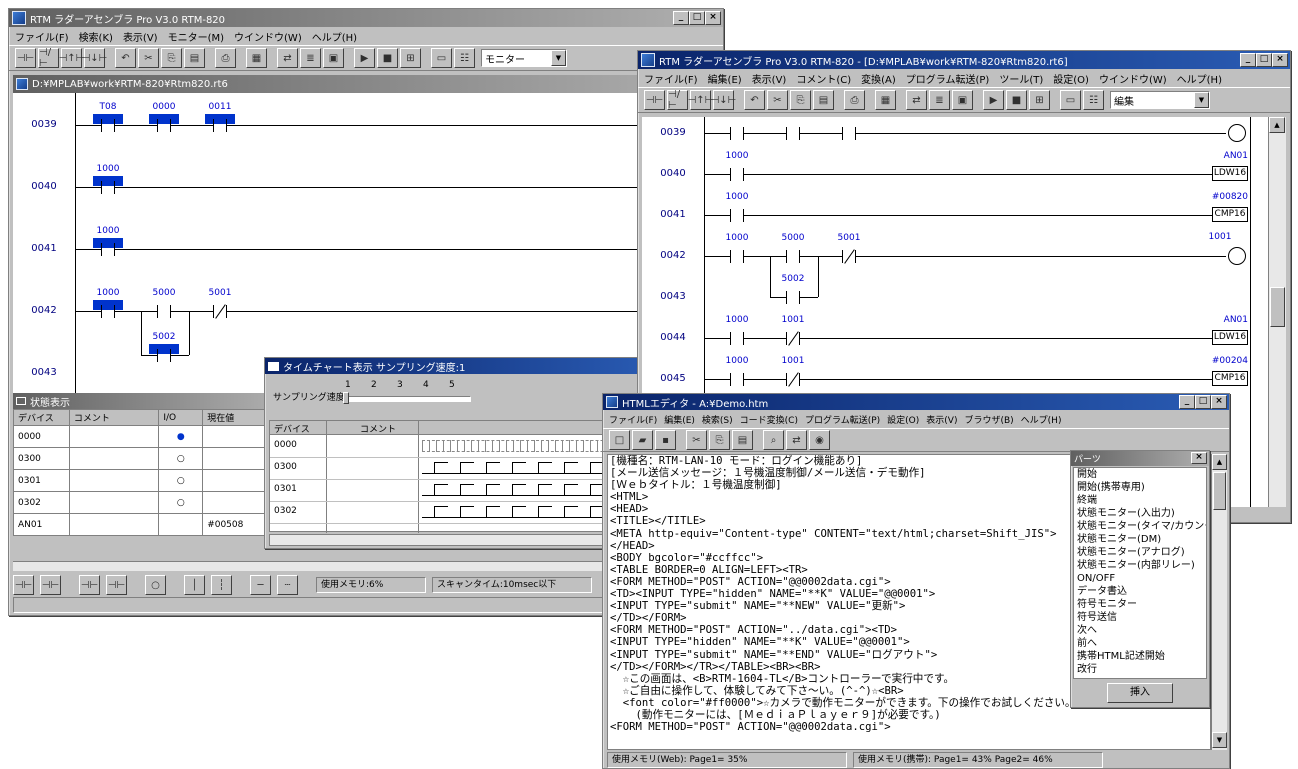 Image resolution: width=1298 pixels, height=769 pixels. Describe the element at coordinates (196, 36) in the screenshot. I see `menu-item: モニター(M)` at that location.